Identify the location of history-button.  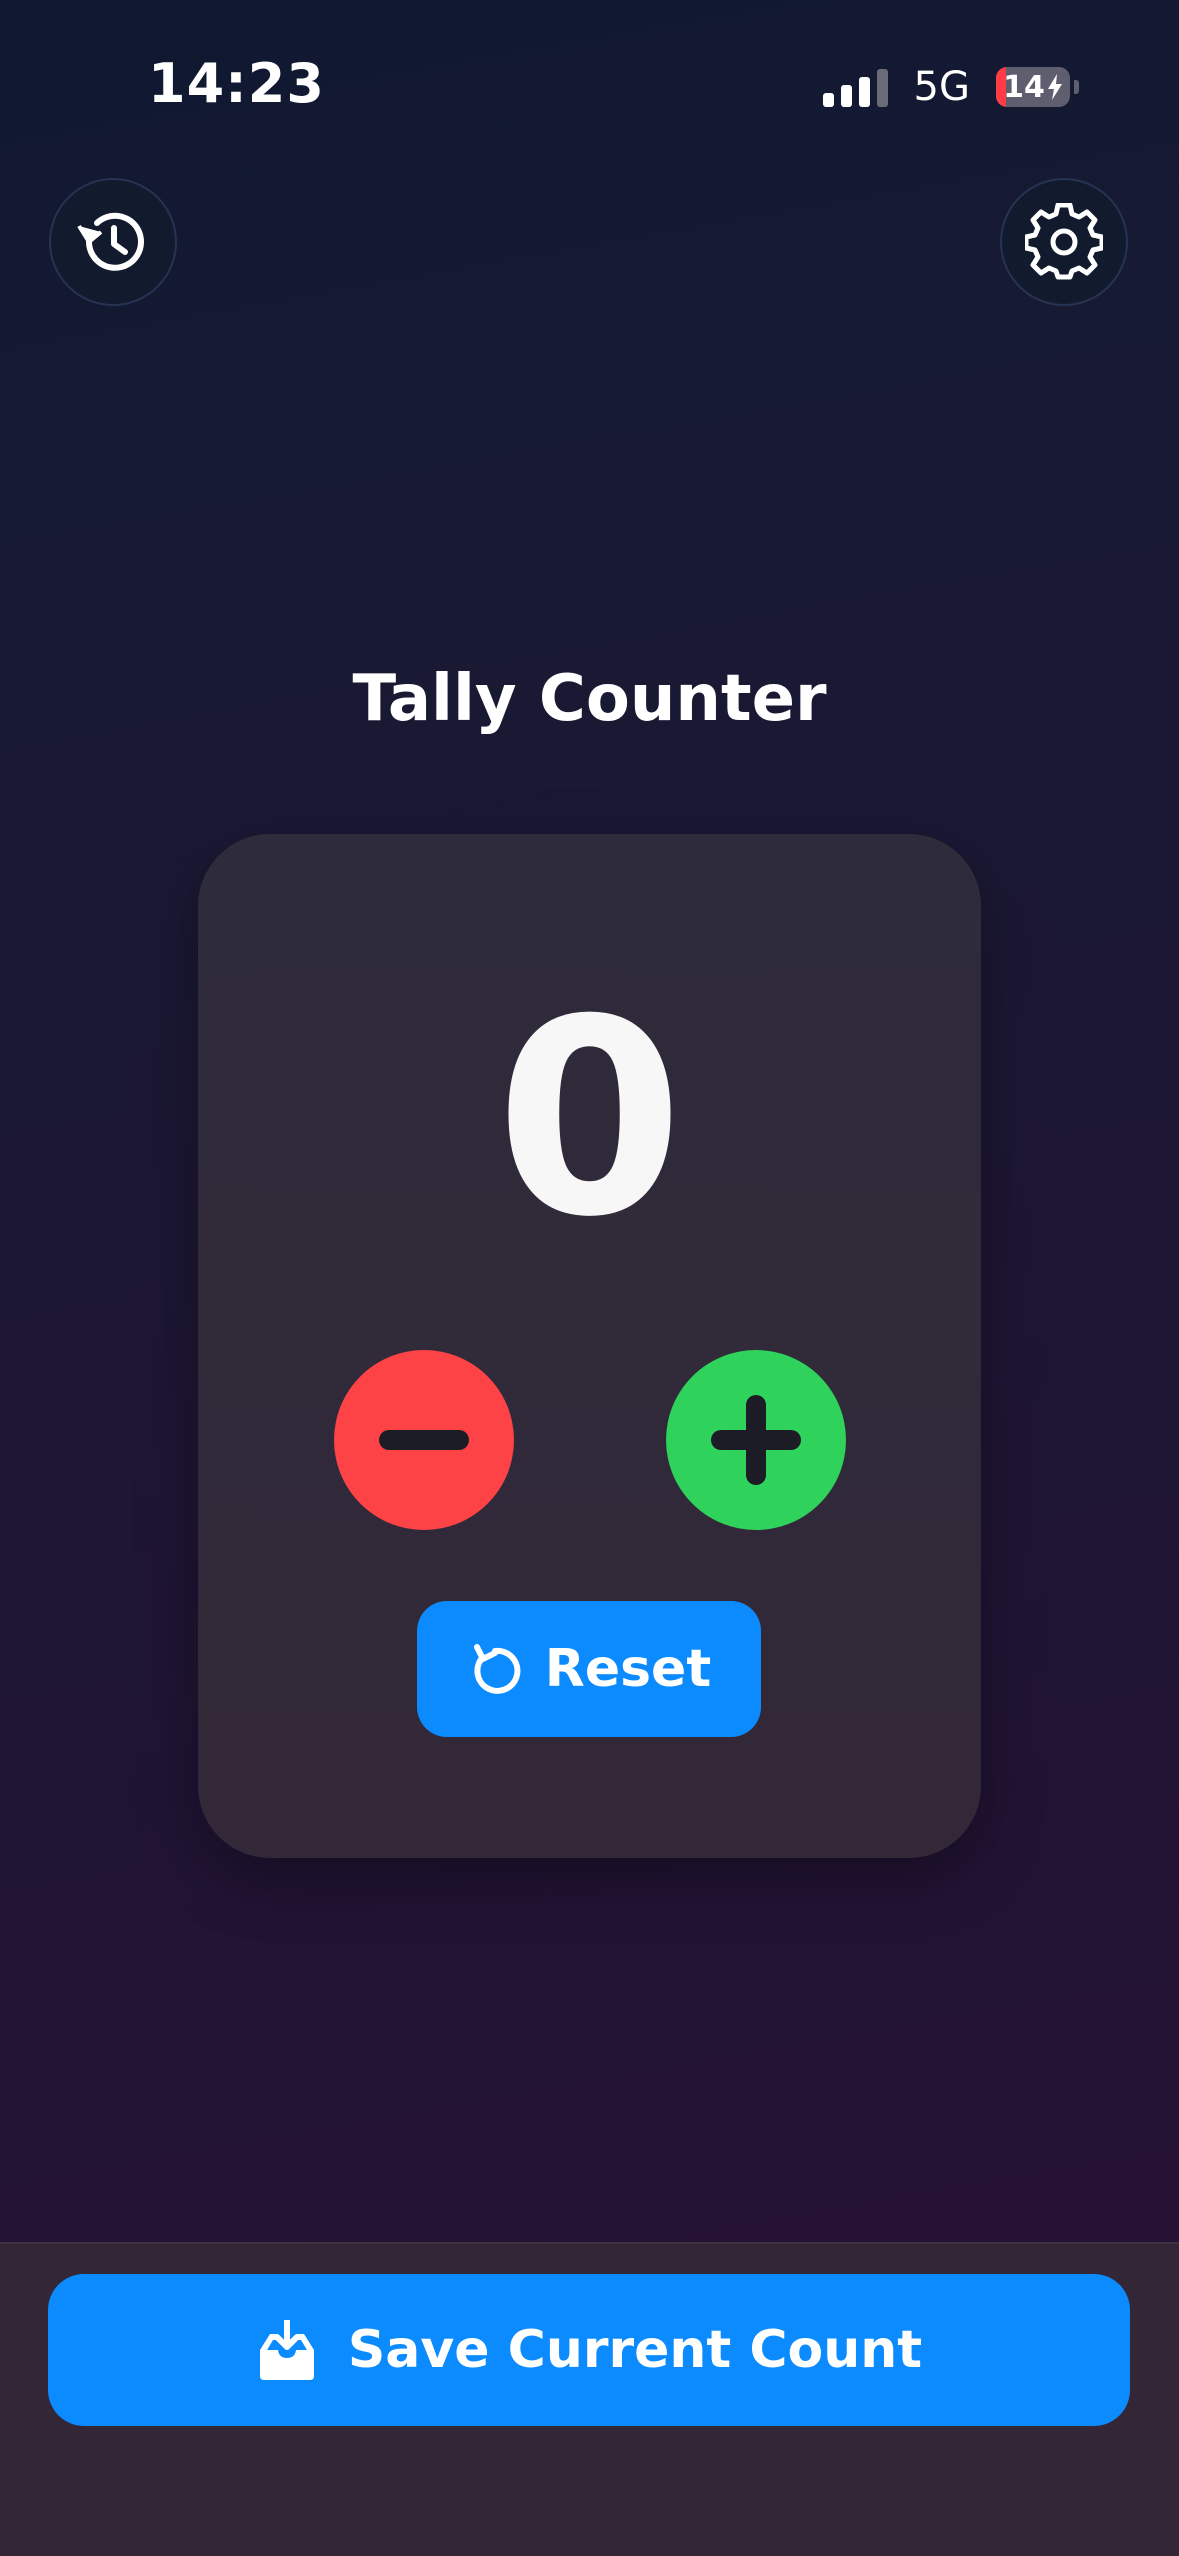
(113, 242).